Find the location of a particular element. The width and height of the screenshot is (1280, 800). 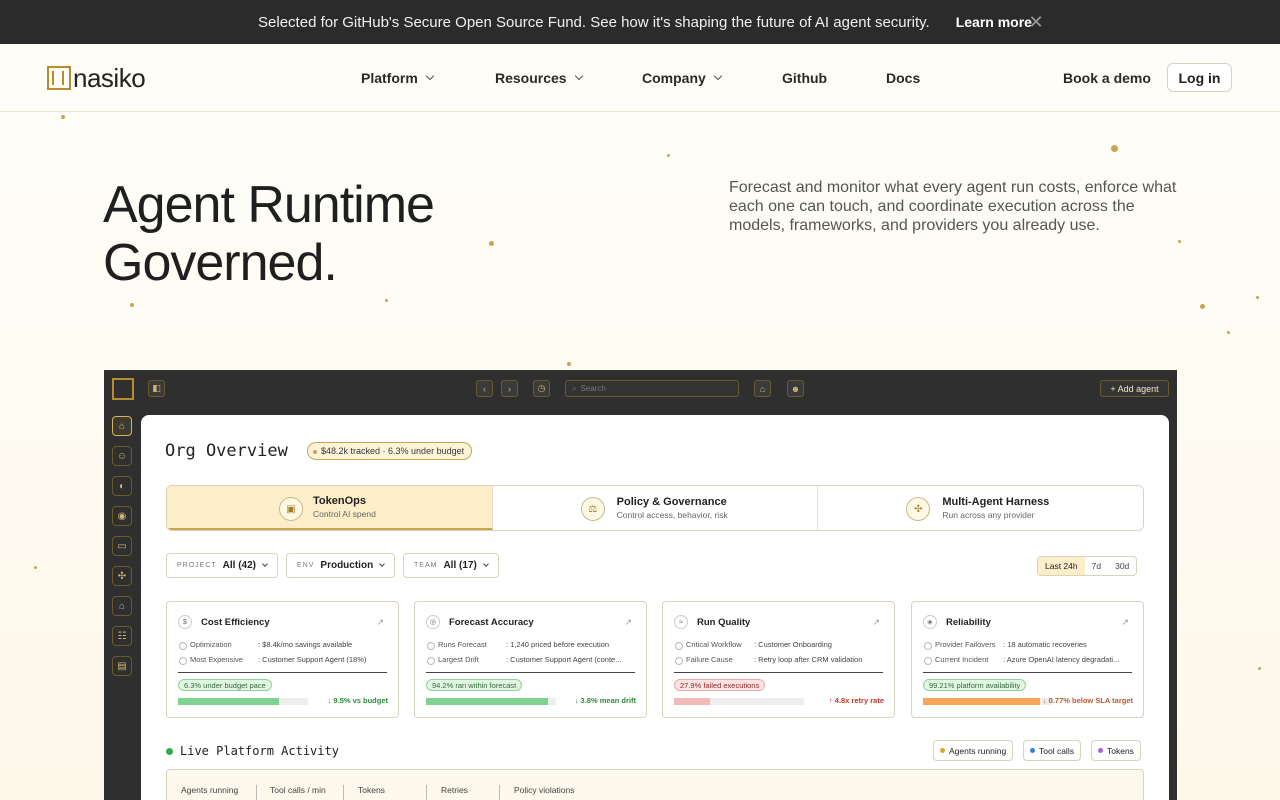

filter-env: Env Production is located at coordinates (341, 565).